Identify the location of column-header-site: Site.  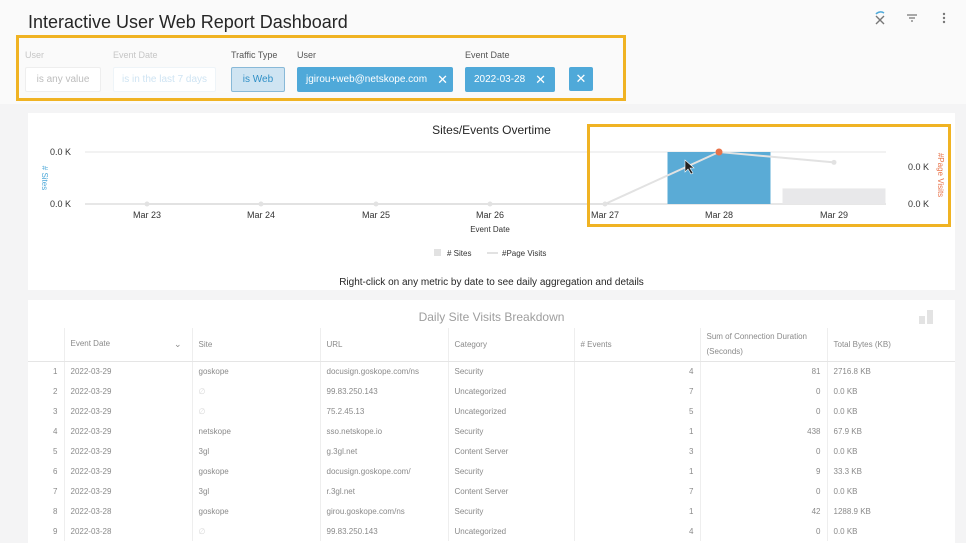
(256, 345).